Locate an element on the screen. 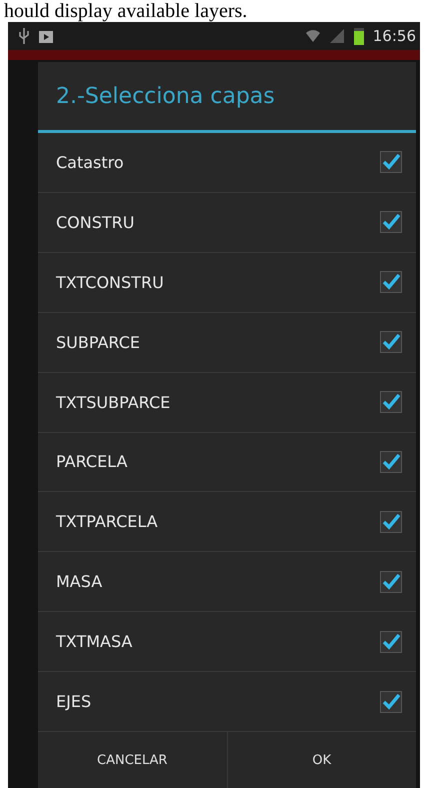 This screenshot has width=432, height=788. signal-icon is located at coordinates (336, 36).